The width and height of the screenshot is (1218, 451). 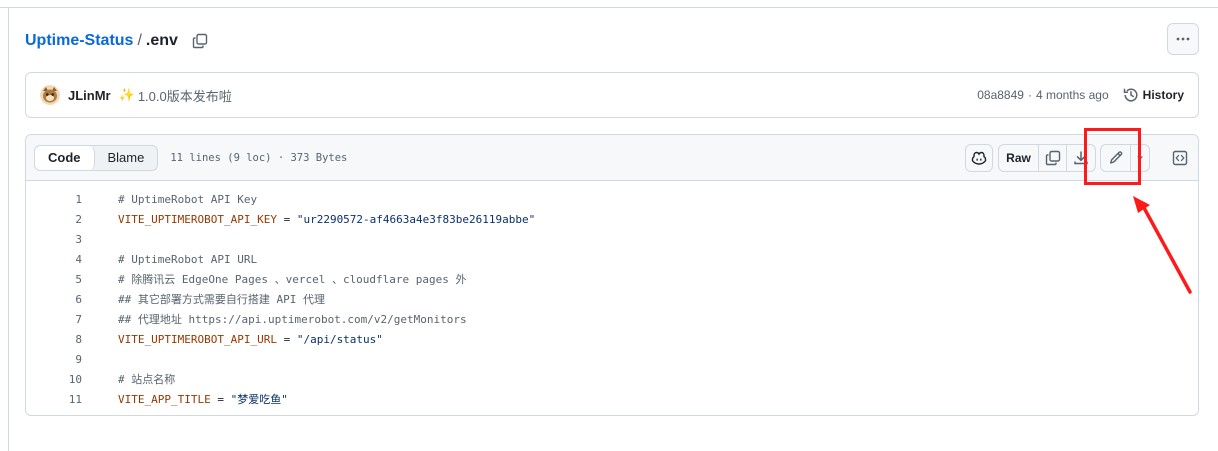 I want to click on more-options-button, so click(x=1183, y=39).